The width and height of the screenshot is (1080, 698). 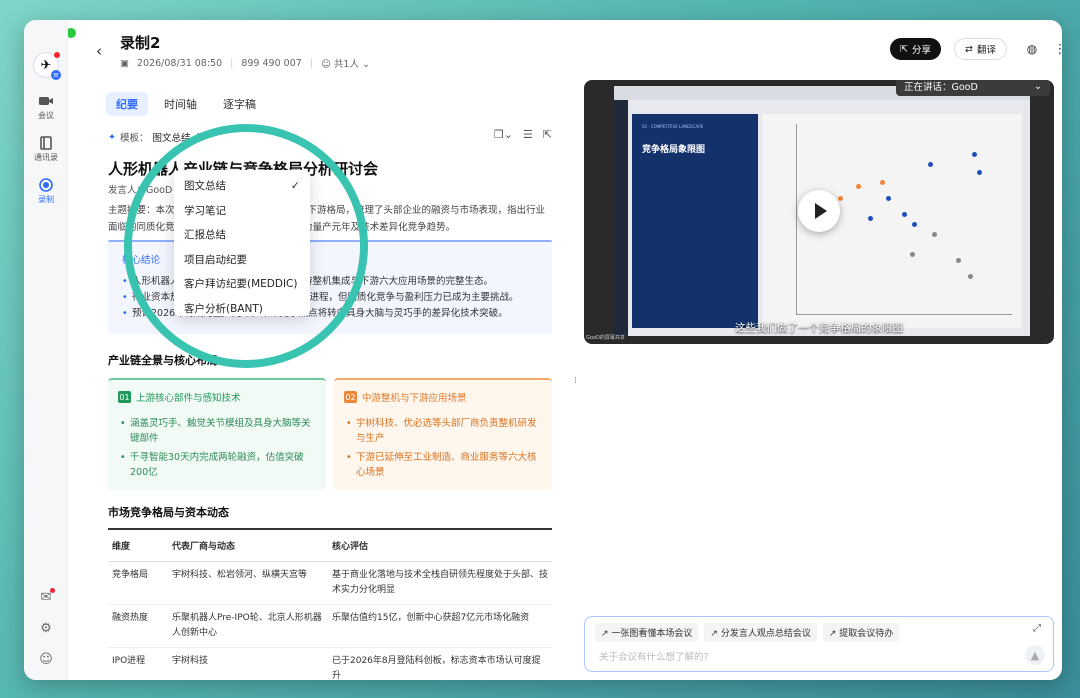 What do you see at coordinates (647, 632) in the screenshot?
I see `suggestion-chip: ↗ 一张图看懂本场会议` at bounding box center [647, 632].